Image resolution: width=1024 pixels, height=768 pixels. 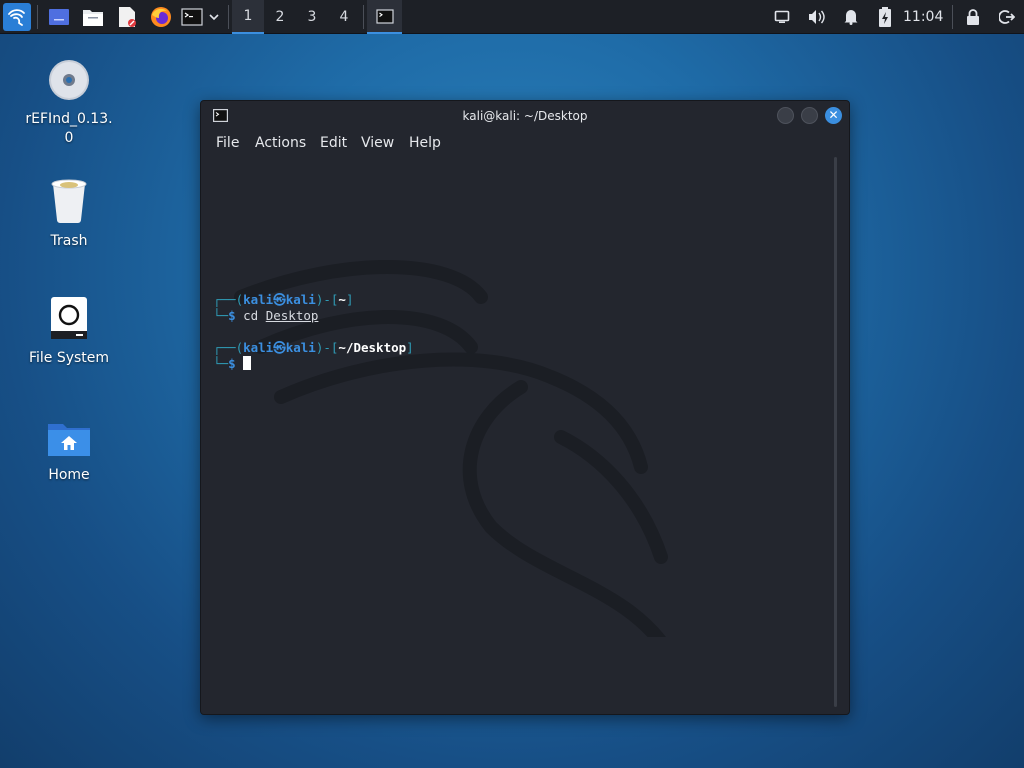 What do you see at coordinates (69, 318) in the screenshot?
I see `drive-icon` at bounding box center [69, 318].